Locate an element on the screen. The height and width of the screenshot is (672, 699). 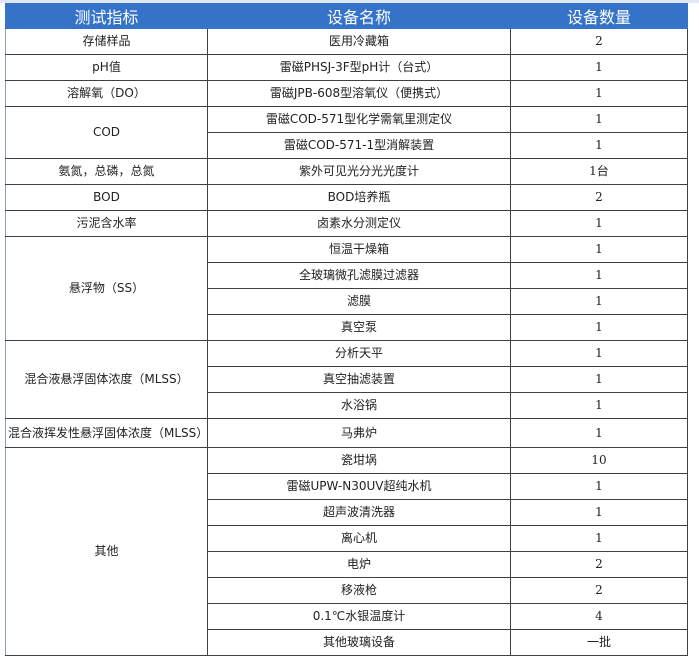
device-name-cell: 雷磁COD-571型化学需氧里测定仪 is located at coordinates (359, 119).